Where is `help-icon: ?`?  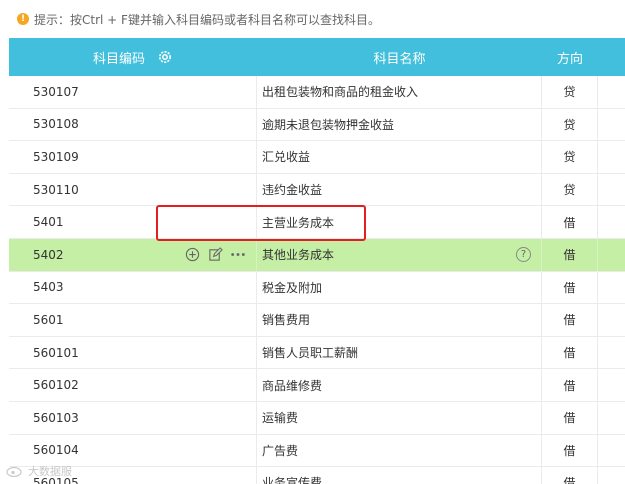
help-icon: ? is located at coordinates (523, 255).